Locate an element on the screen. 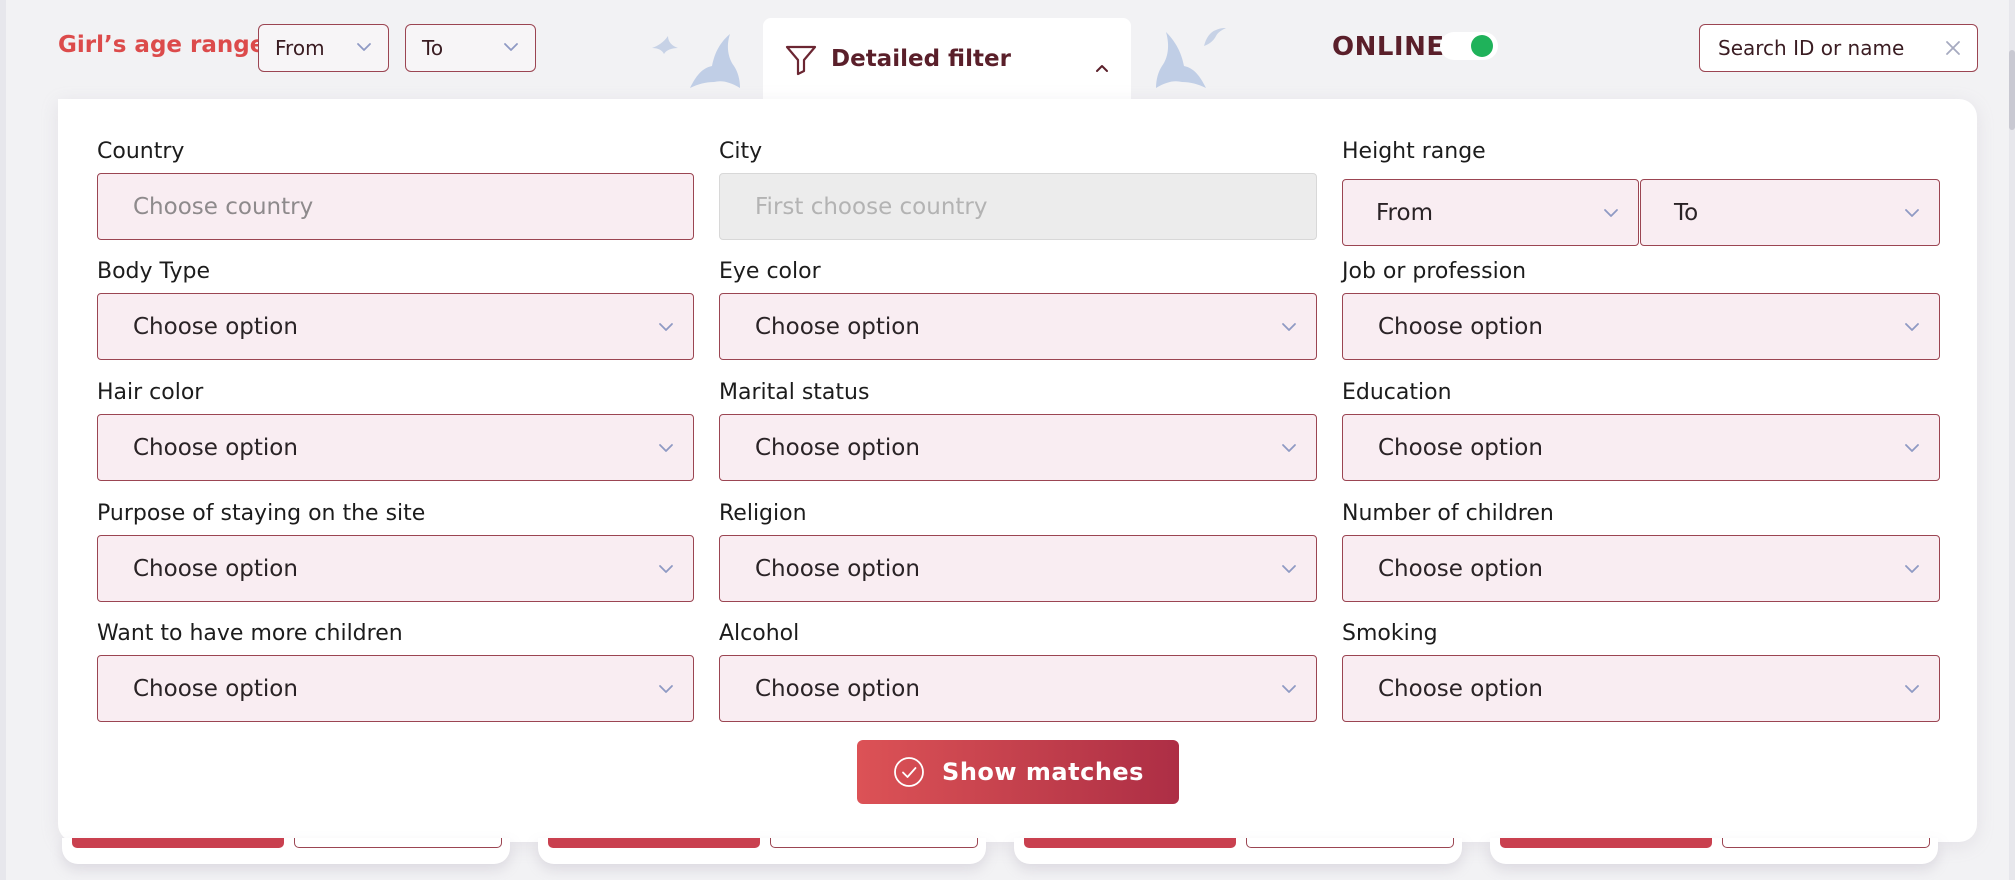 The image size is (2015, 880). smoking-value: Choose option is located at coordinates (1460, 688).